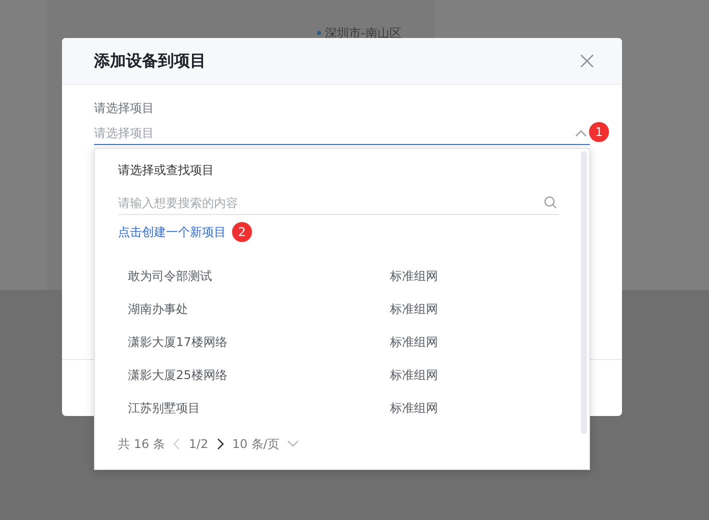  I want to click on next-page-icon, so click(220, 444).